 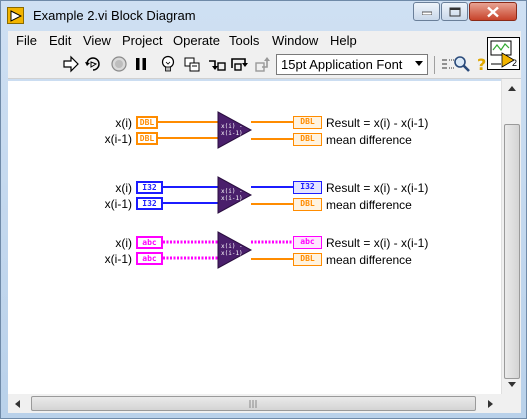 I want to click on run-continuously-icon, so click(x=92, y=64).